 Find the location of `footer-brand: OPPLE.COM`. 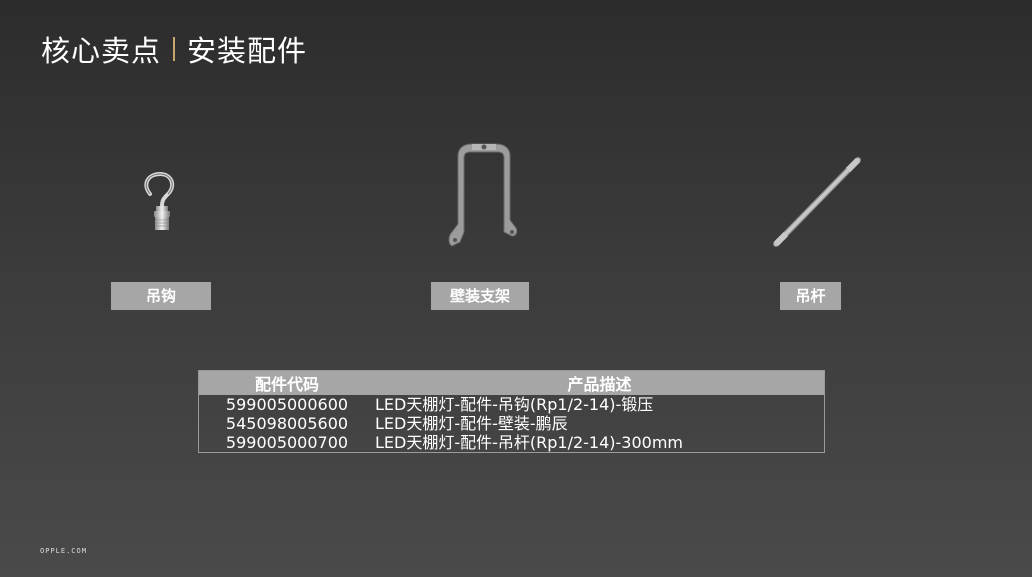

footer-brand: OPPLE.COM is located at coordinates (63, 551).